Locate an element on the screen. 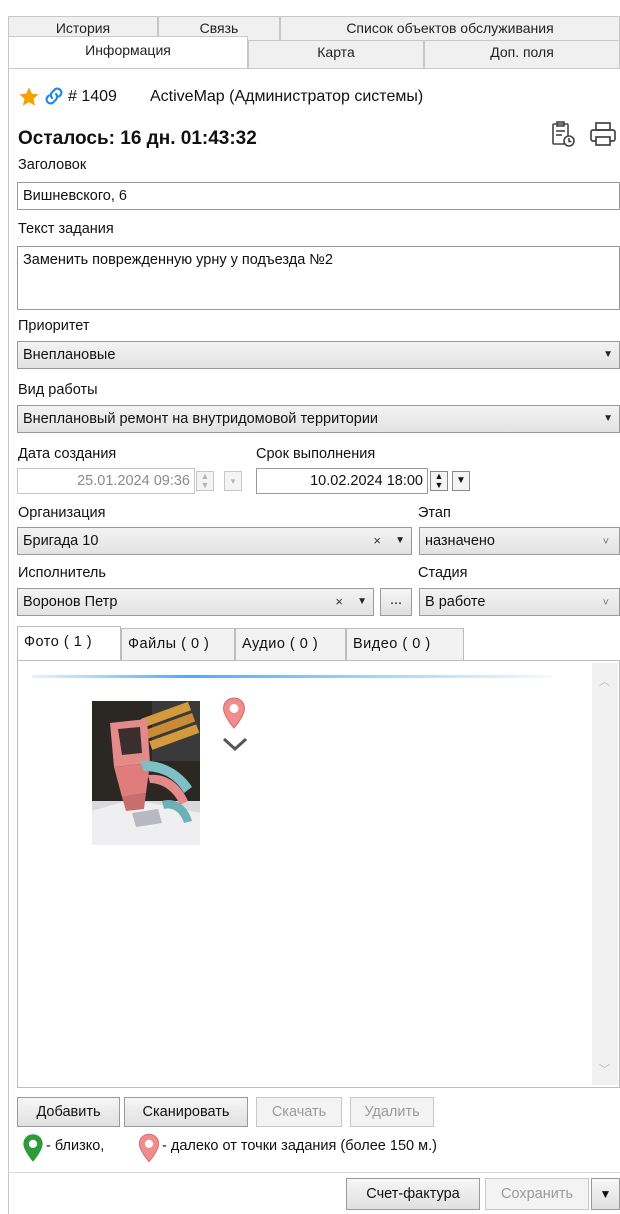 Image resolution: width=620 pixels, height=1214 pixels. priority-label: Приоритет is located at coordinates (54, 326).